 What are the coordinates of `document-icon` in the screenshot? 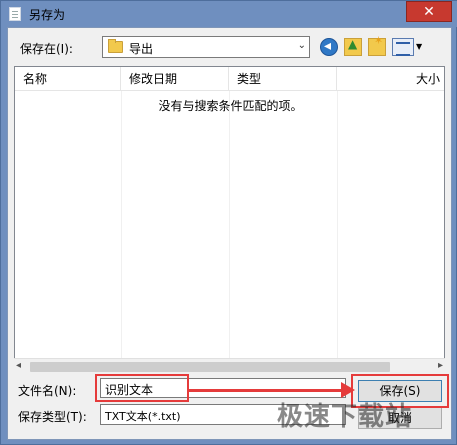 It's located at (15, 14).